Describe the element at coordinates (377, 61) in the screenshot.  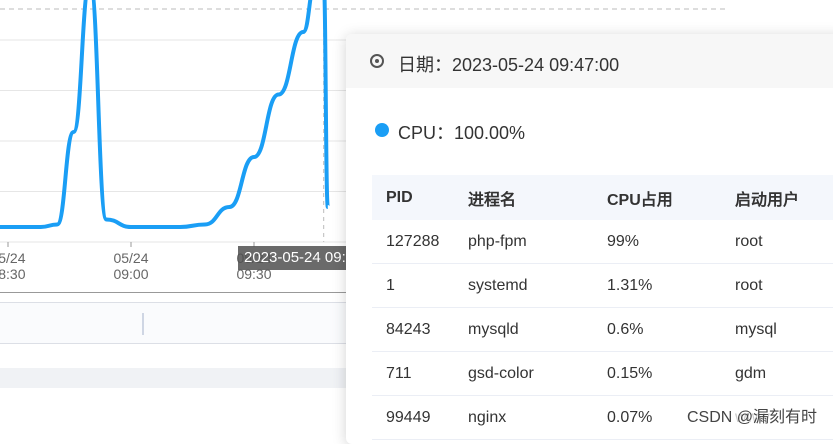
I see `clock-icon` at that location.